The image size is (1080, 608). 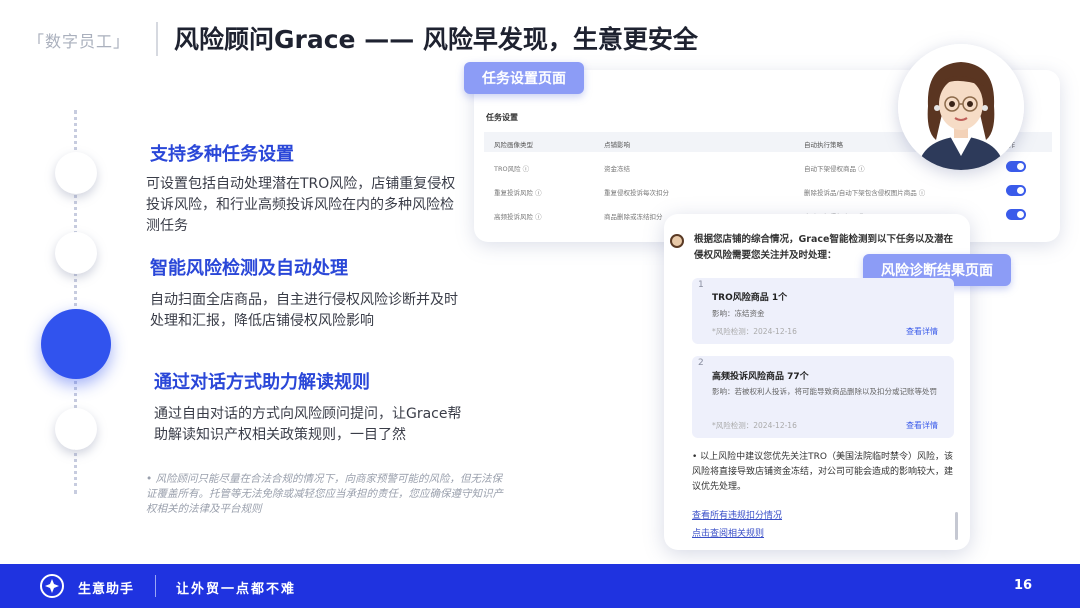 What do you see at coordinates (701, 363) in the screenshot?
I see `result-item-number: 2` at bounding box center [701, 363].